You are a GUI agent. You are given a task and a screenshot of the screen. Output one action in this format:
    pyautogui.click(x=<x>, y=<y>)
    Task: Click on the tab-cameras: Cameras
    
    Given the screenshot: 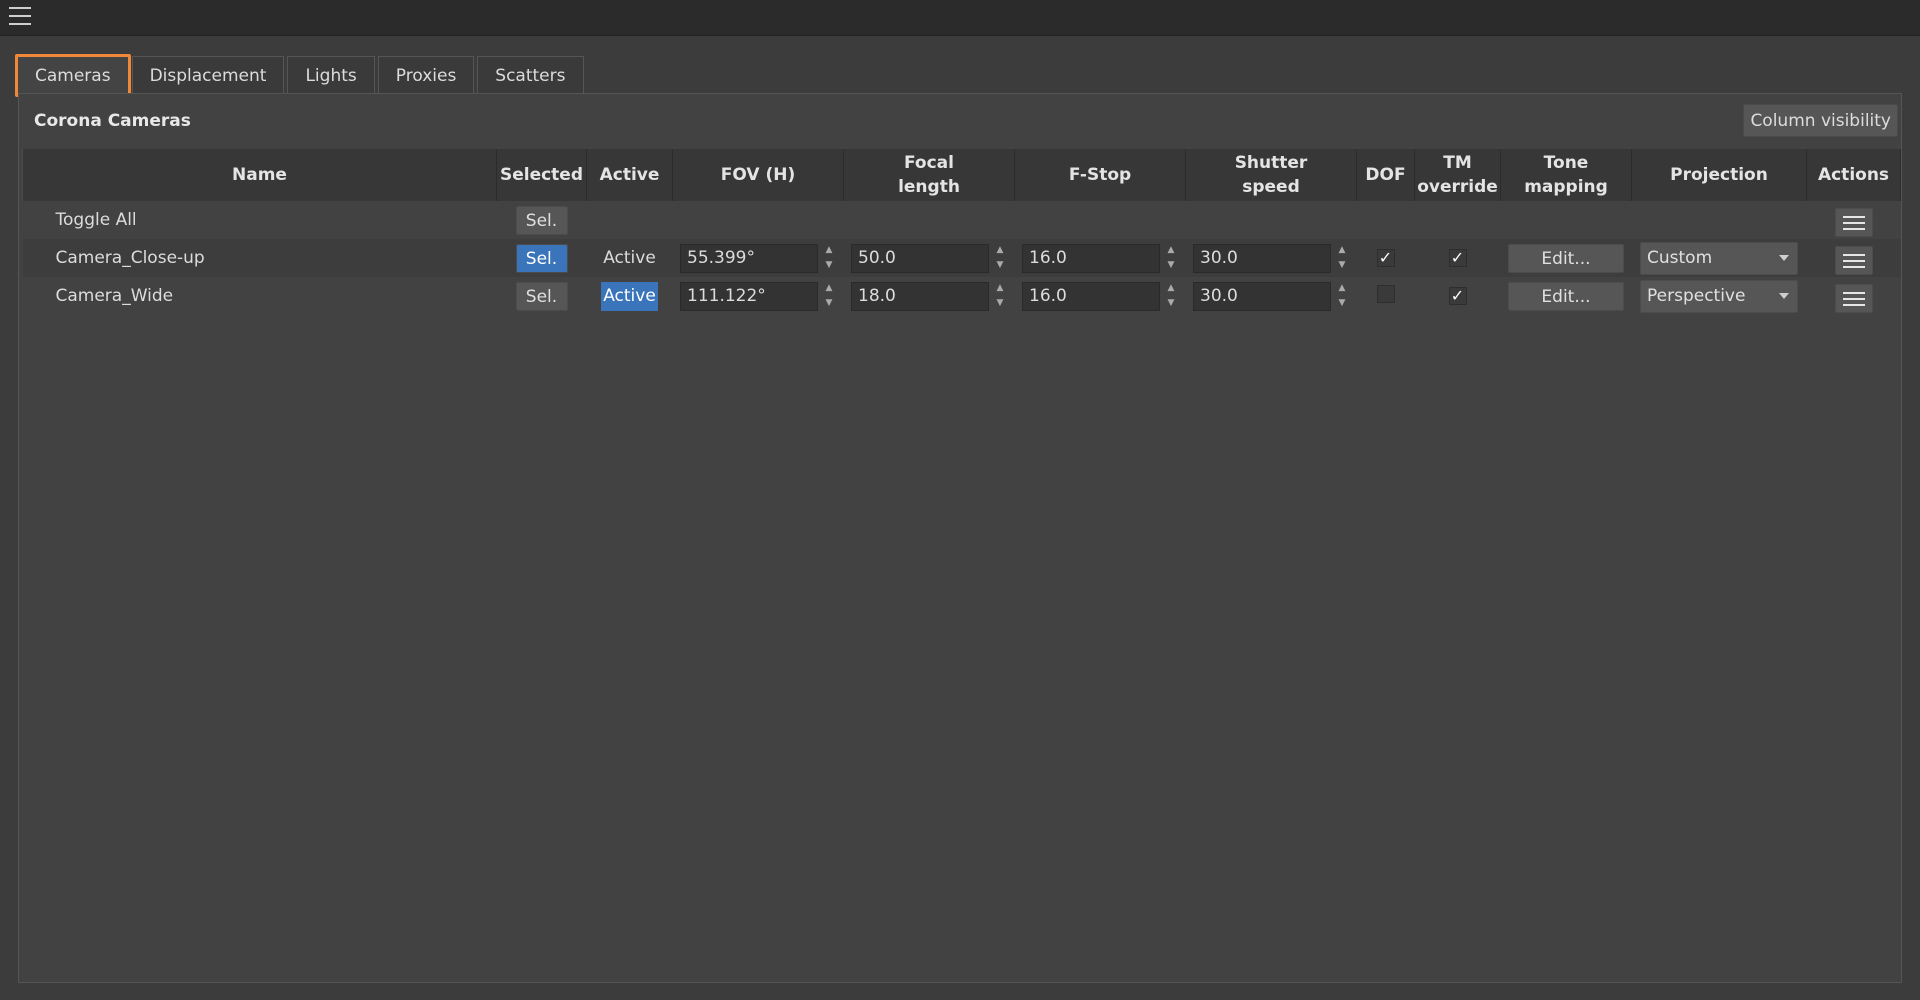 What is the action you would take?
    pyautogui.click(x=73, y=75)
    